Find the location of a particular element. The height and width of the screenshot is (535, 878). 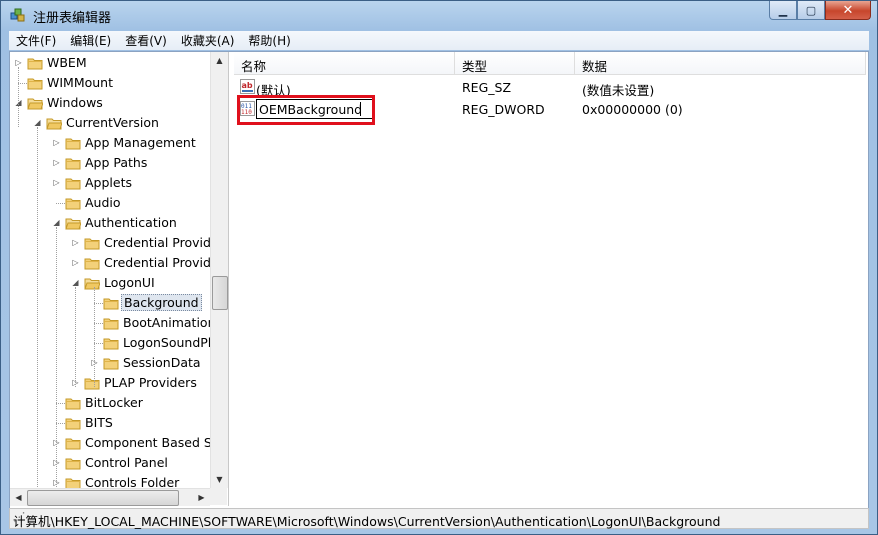

tree-item: BitLocker is located at coordinates (110, 403).